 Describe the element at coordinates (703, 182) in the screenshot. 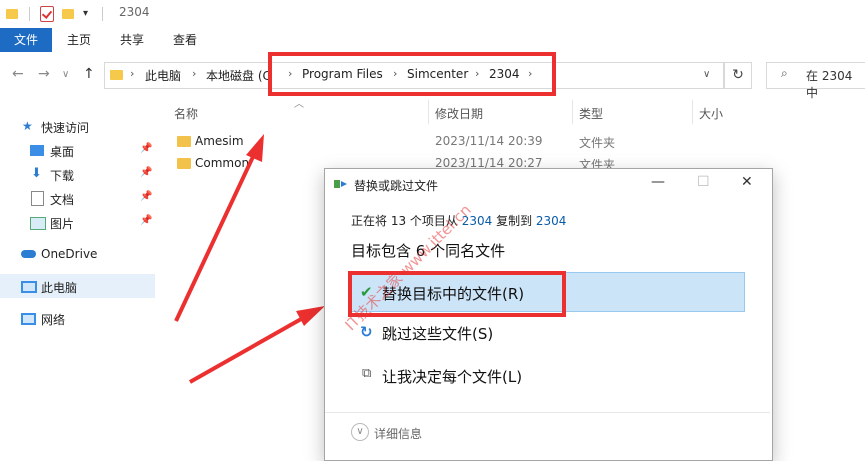

I see `maximize-button: ☐` at that location.